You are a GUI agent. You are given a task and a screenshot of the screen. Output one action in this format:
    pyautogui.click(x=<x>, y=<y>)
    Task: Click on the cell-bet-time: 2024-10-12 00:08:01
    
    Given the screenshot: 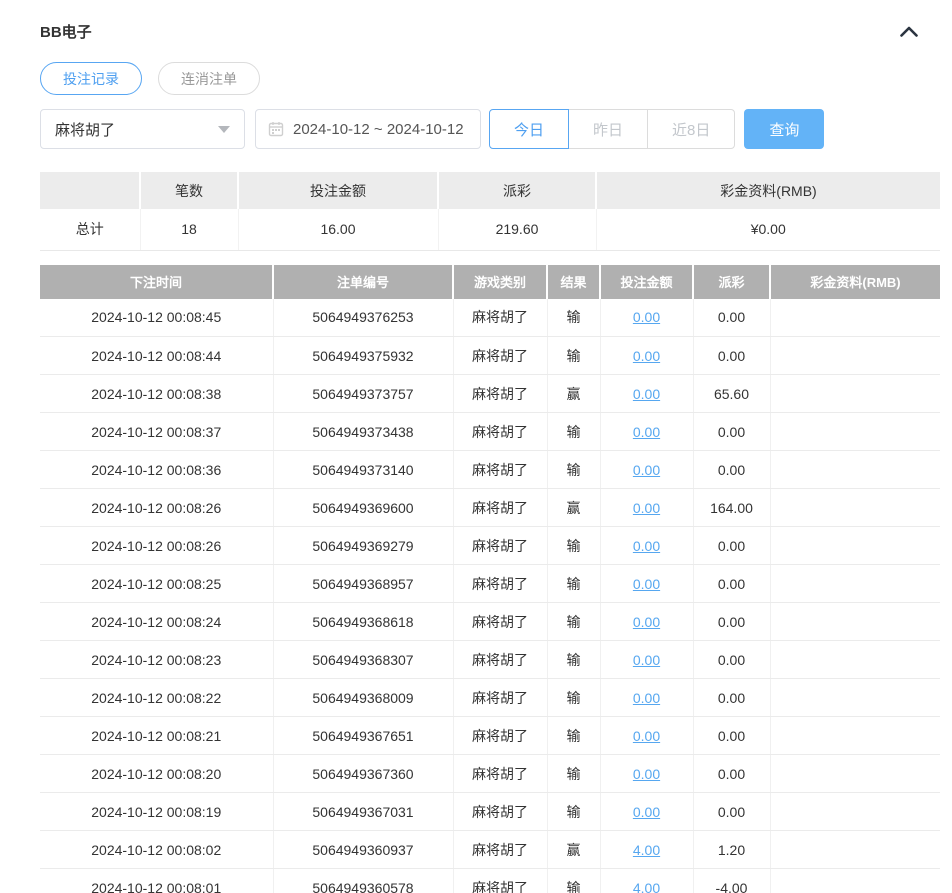 What is the action you would take?
    pyautogui.click(x=157, y=880)
    